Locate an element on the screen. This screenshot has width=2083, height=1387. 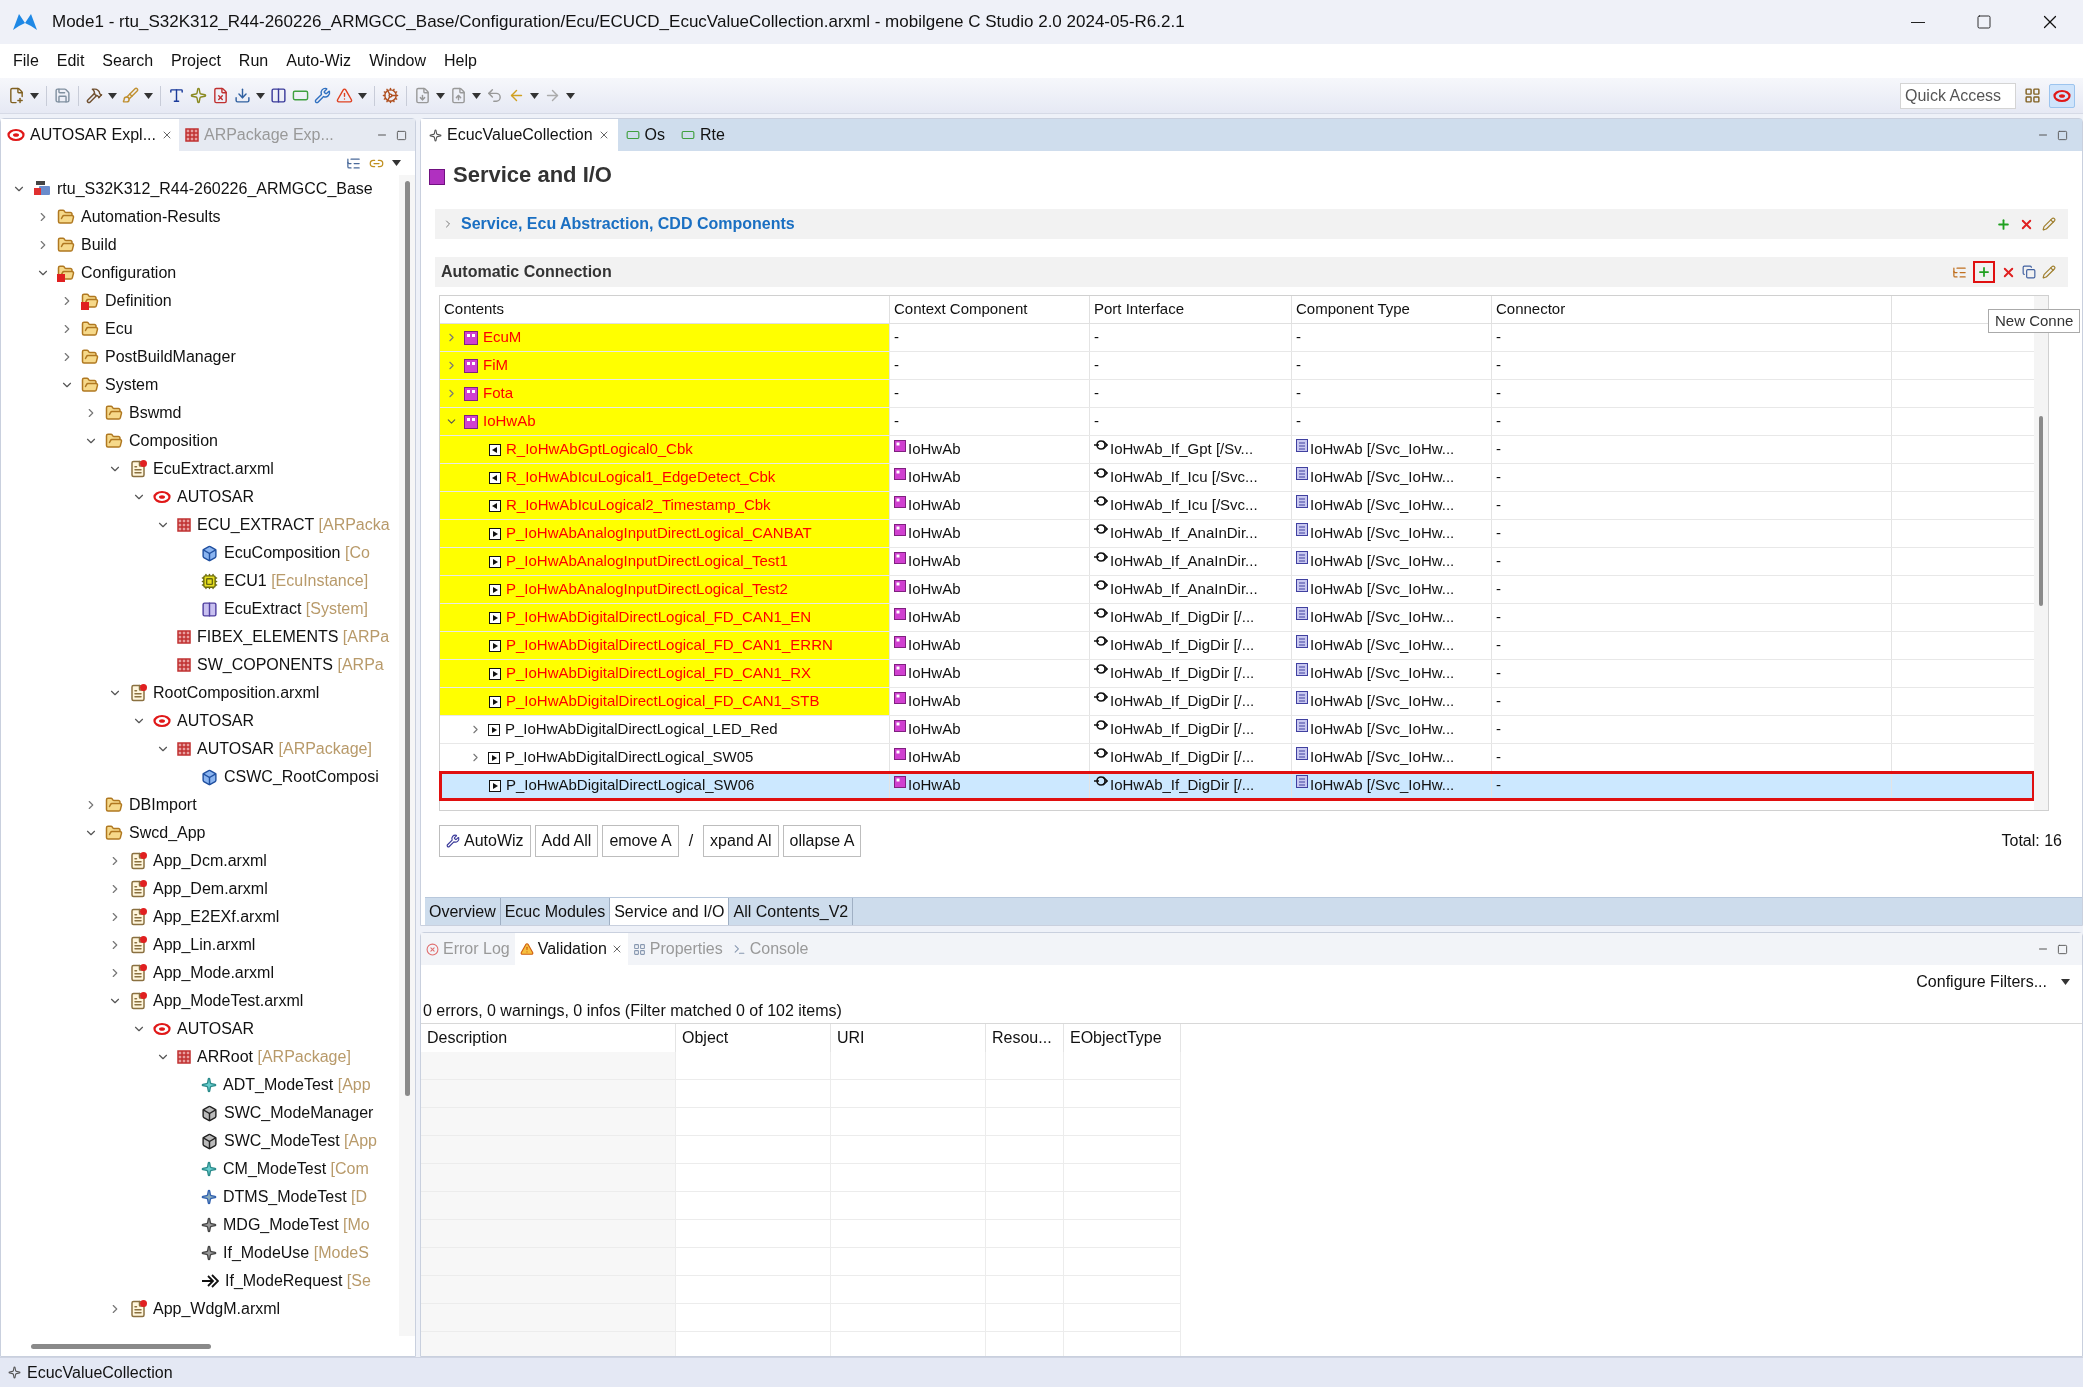
table-row: P_IoHwAbDigitalDirectLogical_FD_CAN1_STB IoHwAb IoHwAb_If_DigDir [/... IoHwAb [/Svc_IoHw... - is located at coordinates (1237, 702).